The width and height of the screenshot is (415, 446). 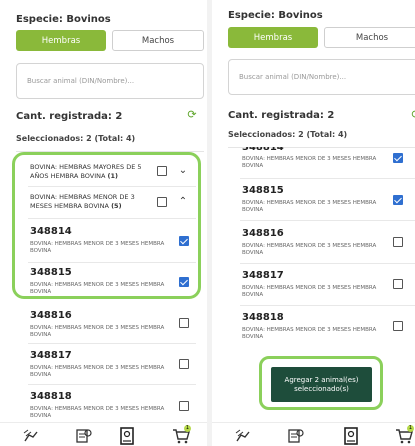 What do you see at coordinates (51, 231) in the screenshot?
I see `animal-id: 348814` at bounding box center [51, 231].